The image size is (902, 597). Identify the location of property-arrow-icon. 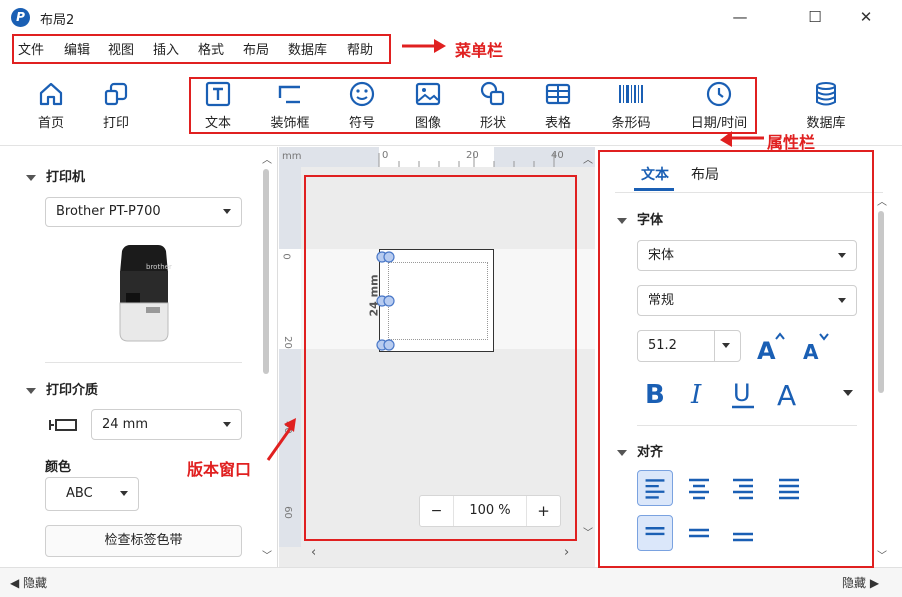
(742, 139).